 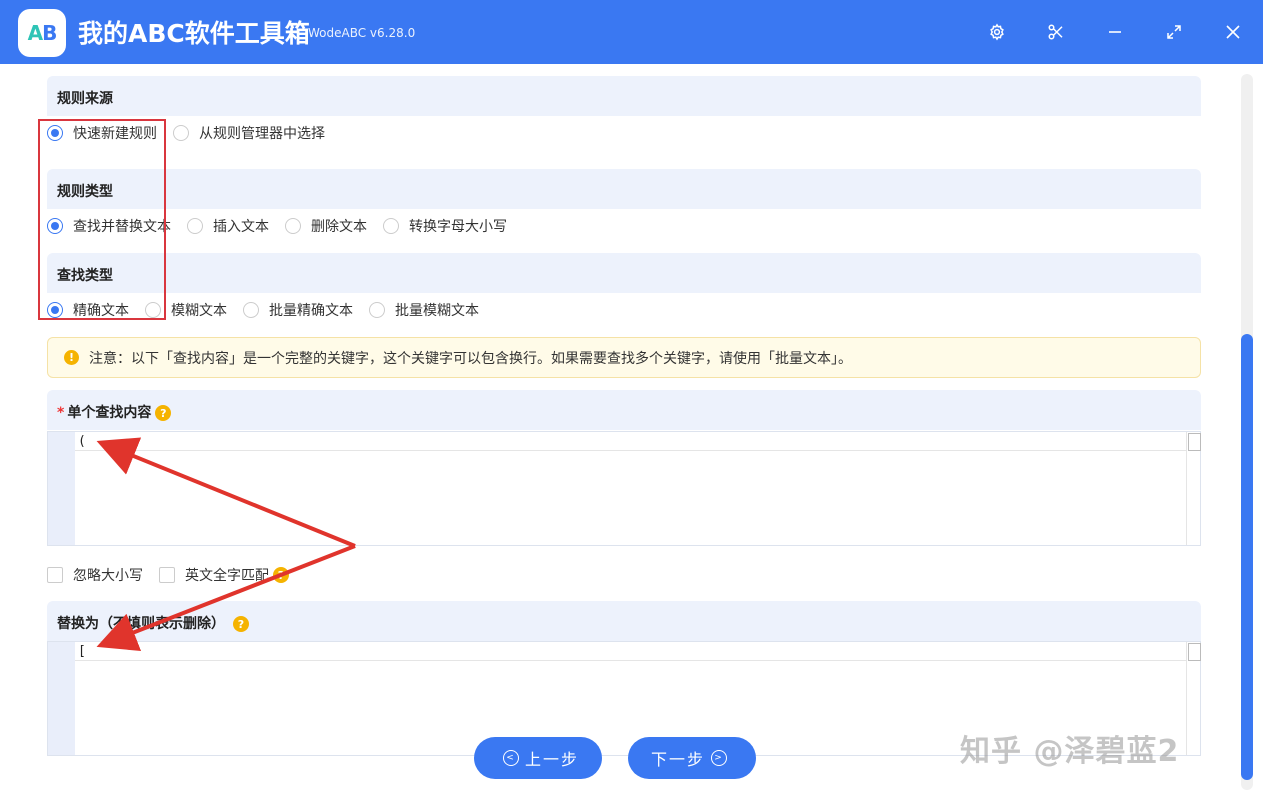 What do you see at coordinates (109, 413) in the screenshot?
I see `find-content-title: 单个查找内容` at bounding box center [109, 413].